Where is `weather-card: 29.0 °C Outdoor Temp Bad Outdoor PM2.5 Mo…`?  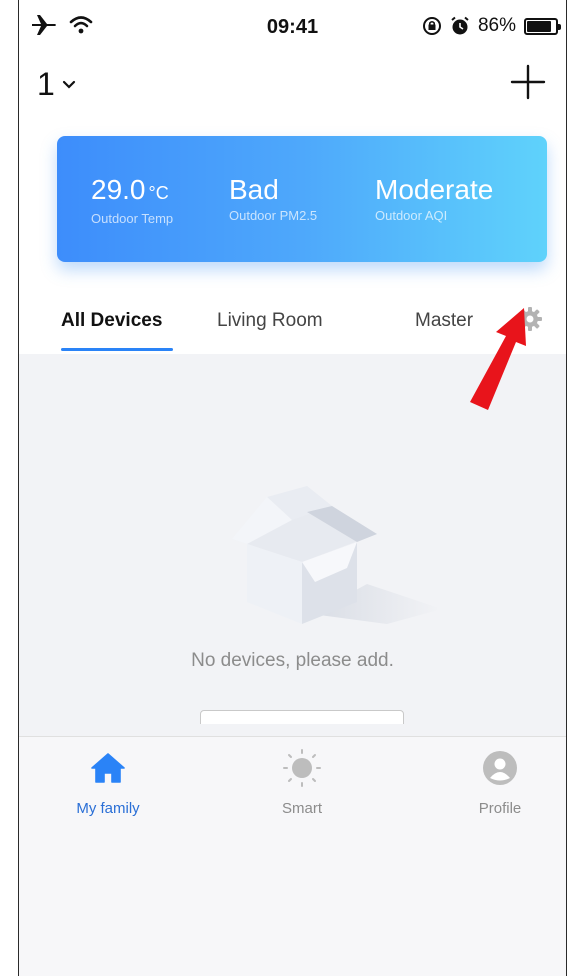
weather-card: 29.0 °C Outdoor Temp Bad Outdoor PM2.5 Mo… is located at coordinates (302, 199).